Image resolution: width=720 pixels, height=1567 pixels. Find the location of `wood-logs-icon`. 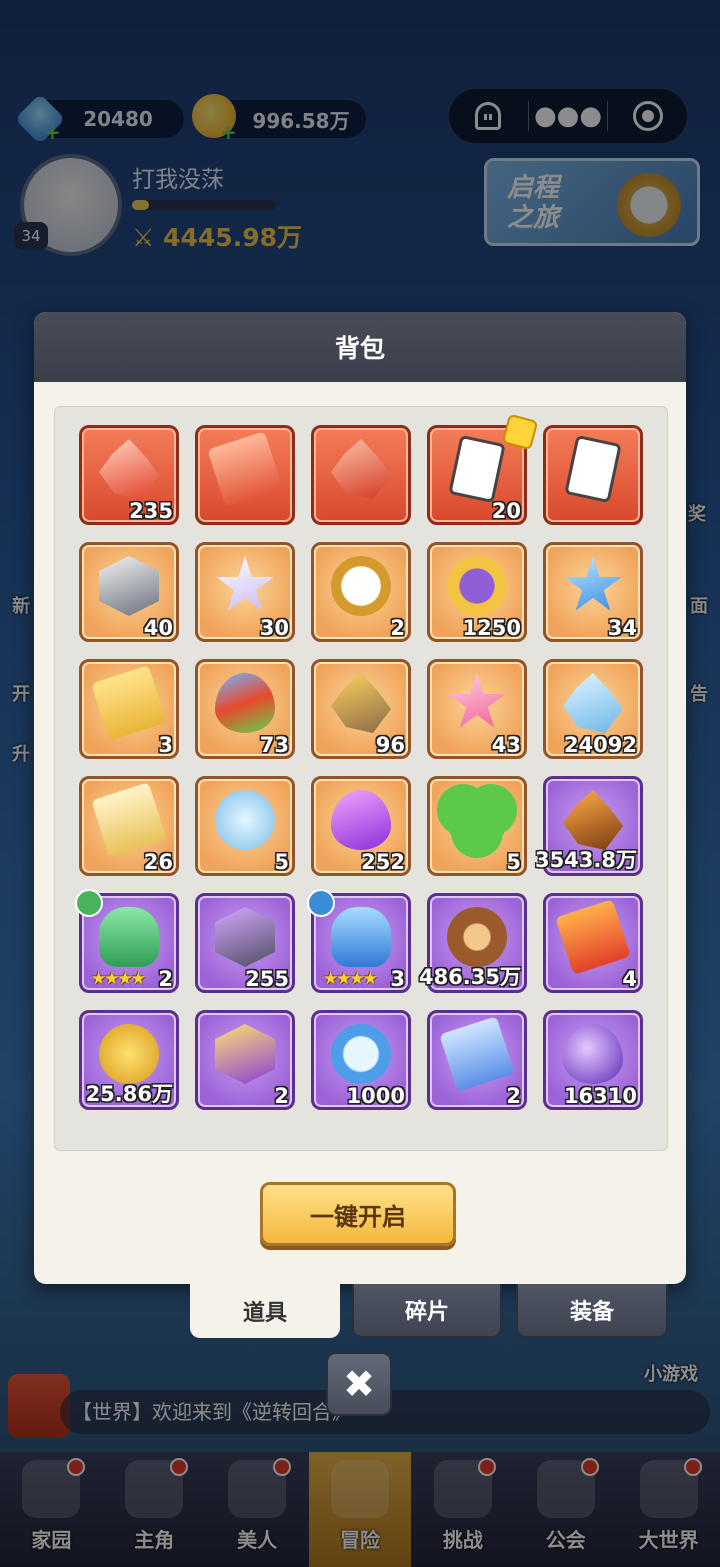

wood-logs-icon is located at coordinates (477, 937).